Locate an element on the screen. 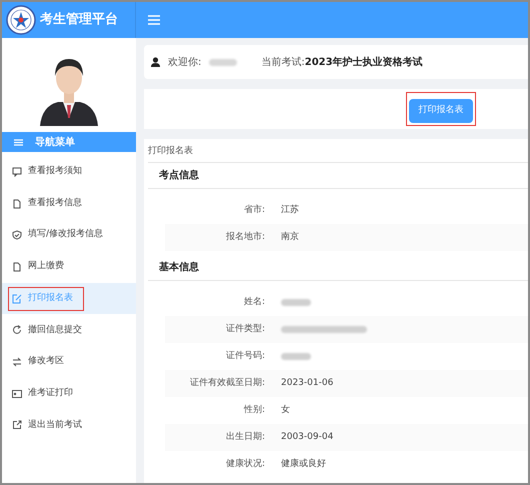 This screenshot has height=485, width=530. nav-item: 查看报考信息 is located at coordinates (69, 204).